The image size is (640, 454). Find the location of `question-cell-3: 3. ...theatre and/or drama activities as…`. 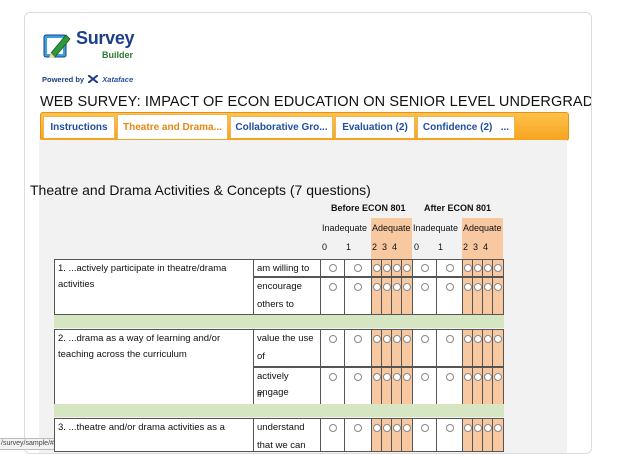

question-cell-3: 3. ...theatre and/or drama activities as… is located at coordinates (154, 435).